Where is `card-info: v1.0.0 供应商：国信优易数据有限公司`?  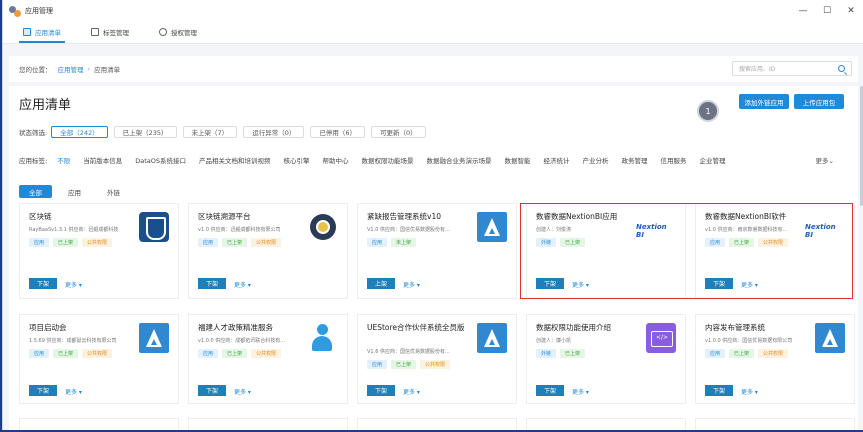 card-info: v1.0.0 供应商：国信优易数据有限公司 is located at coordinates (749, 341).